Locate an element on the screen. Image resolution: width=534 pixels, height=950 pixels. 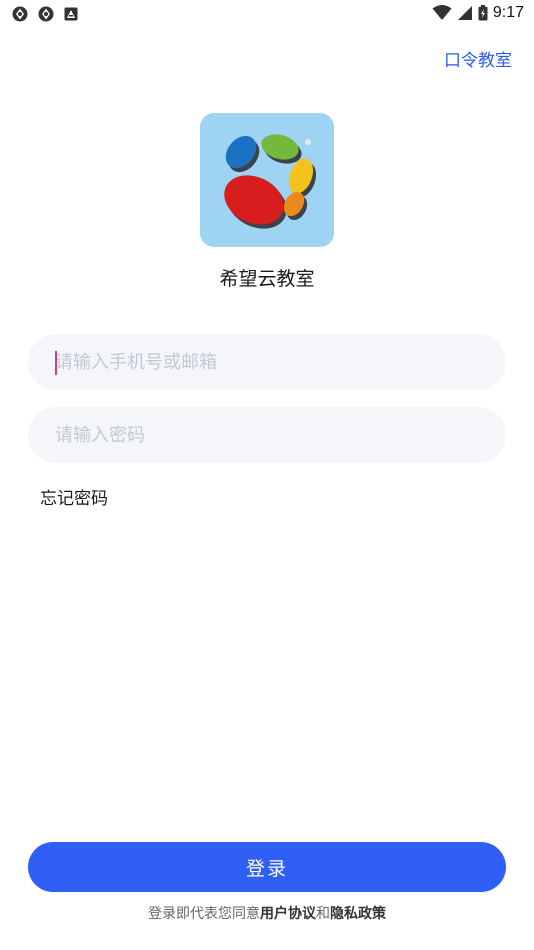
password-input is located at coordinates (267, 435).